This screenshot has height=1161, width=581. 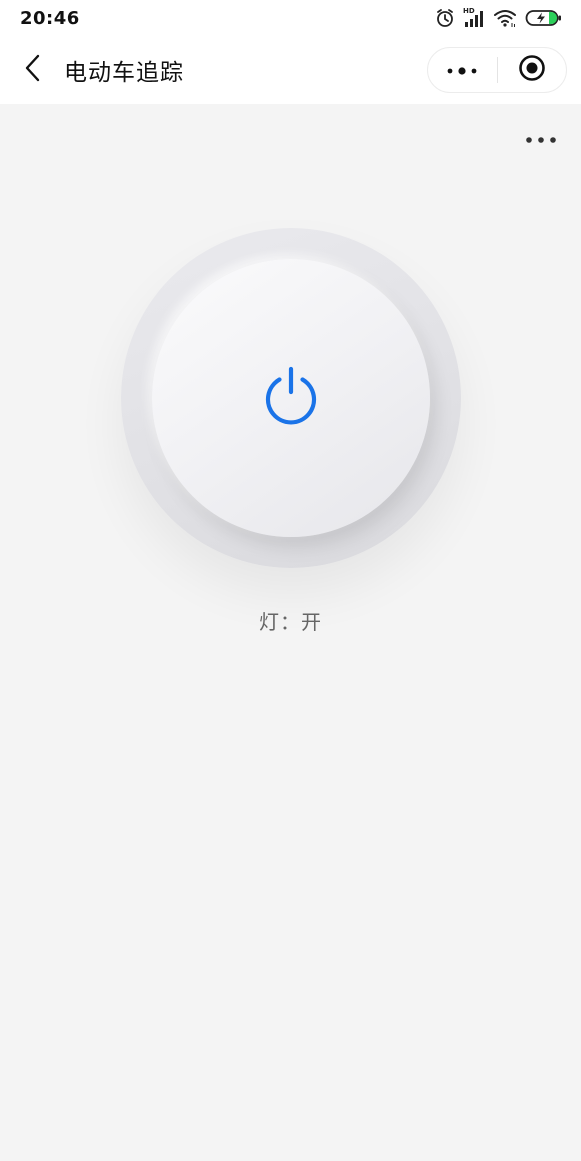 I want to click on page-more-button, so click(x=541, y=138).